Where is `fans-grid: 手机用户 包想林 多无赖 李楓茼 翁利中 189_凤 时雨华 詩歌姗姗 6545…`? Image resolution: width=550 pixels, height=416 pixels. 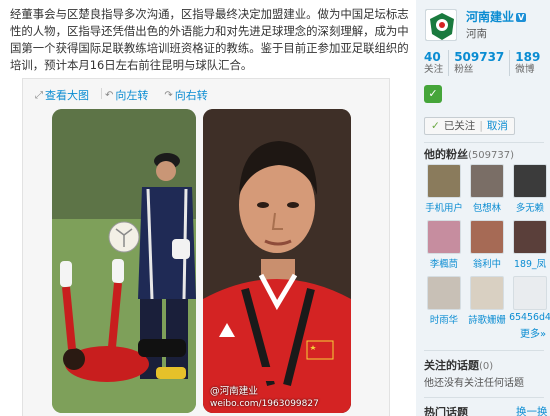
fans-grid: 手机用户 包想林 多无赖 李楓茼 翁利中 189_凤 时雨华 詩歌姗姗 6545… is located at coordinates (487, 245).